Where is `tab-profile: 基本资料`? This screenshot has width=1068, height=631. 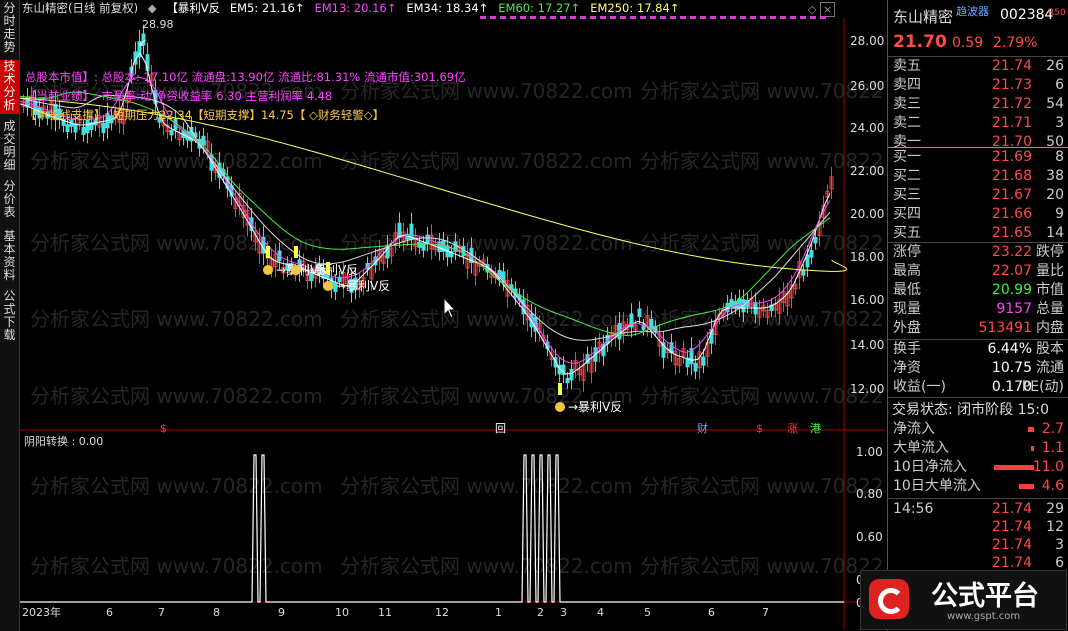
tab-profile: 基本资料 is located at coordinates (9, 257).